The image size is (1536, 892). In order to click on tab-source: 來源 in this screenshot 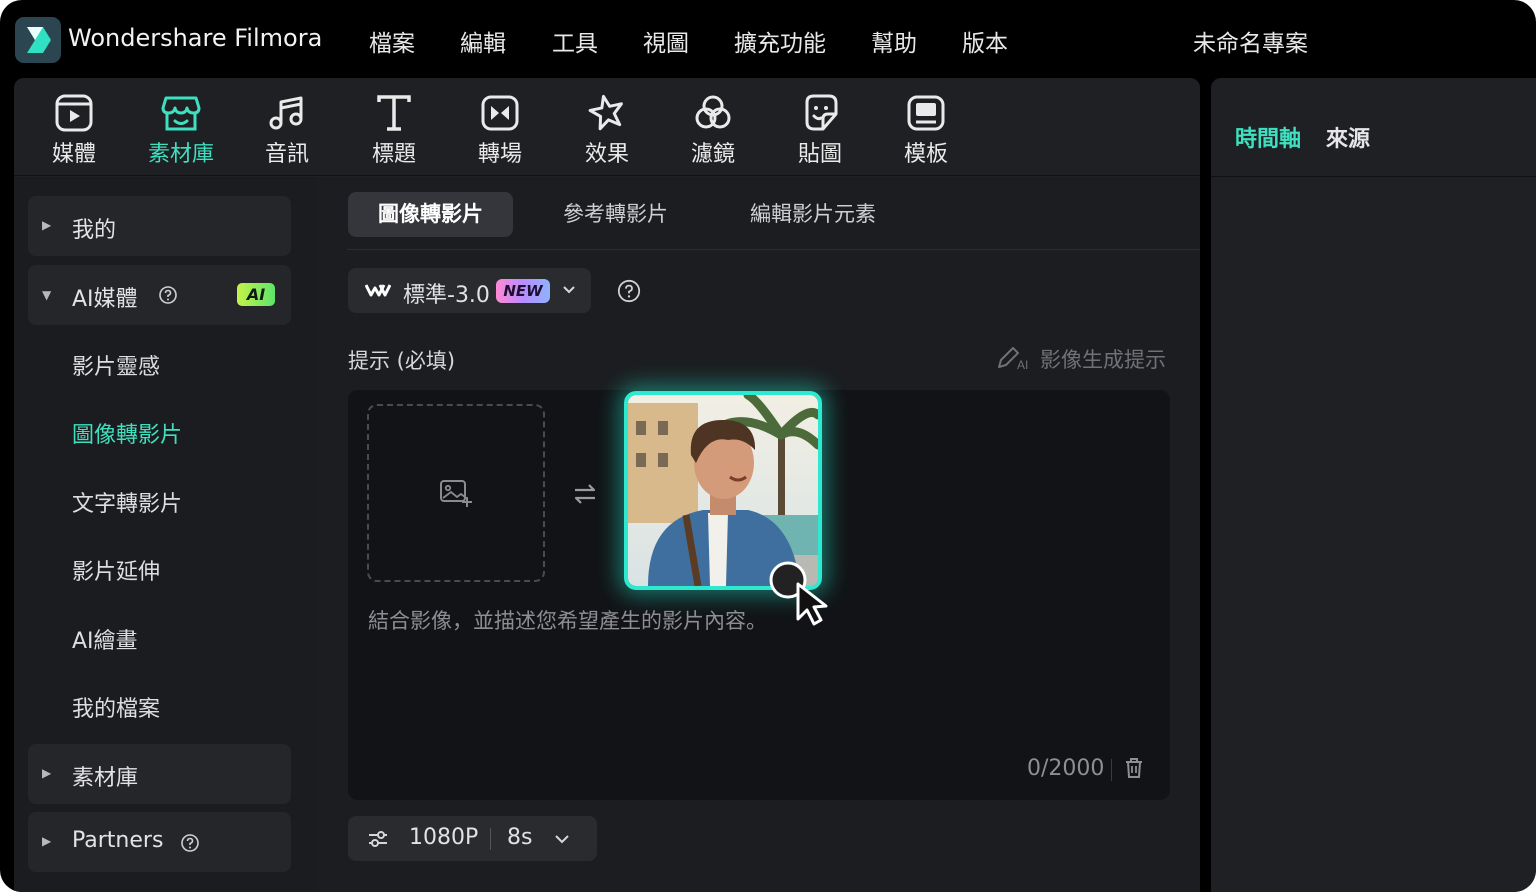, I will do `click(1348, 137)`.